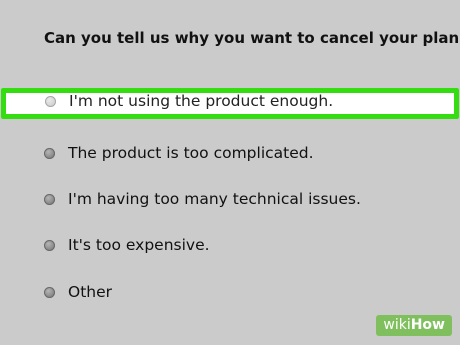  What do you see at coordinates (139, 245) in the screenshot?
I see `option-label: It's too expensive.` at bounding box center [139, 245].